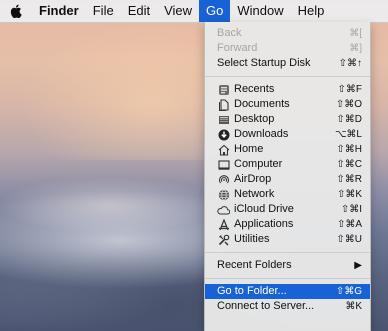 This screenshot has height=331, width=388. I want to click on menu-file: File, so click(103, 11).